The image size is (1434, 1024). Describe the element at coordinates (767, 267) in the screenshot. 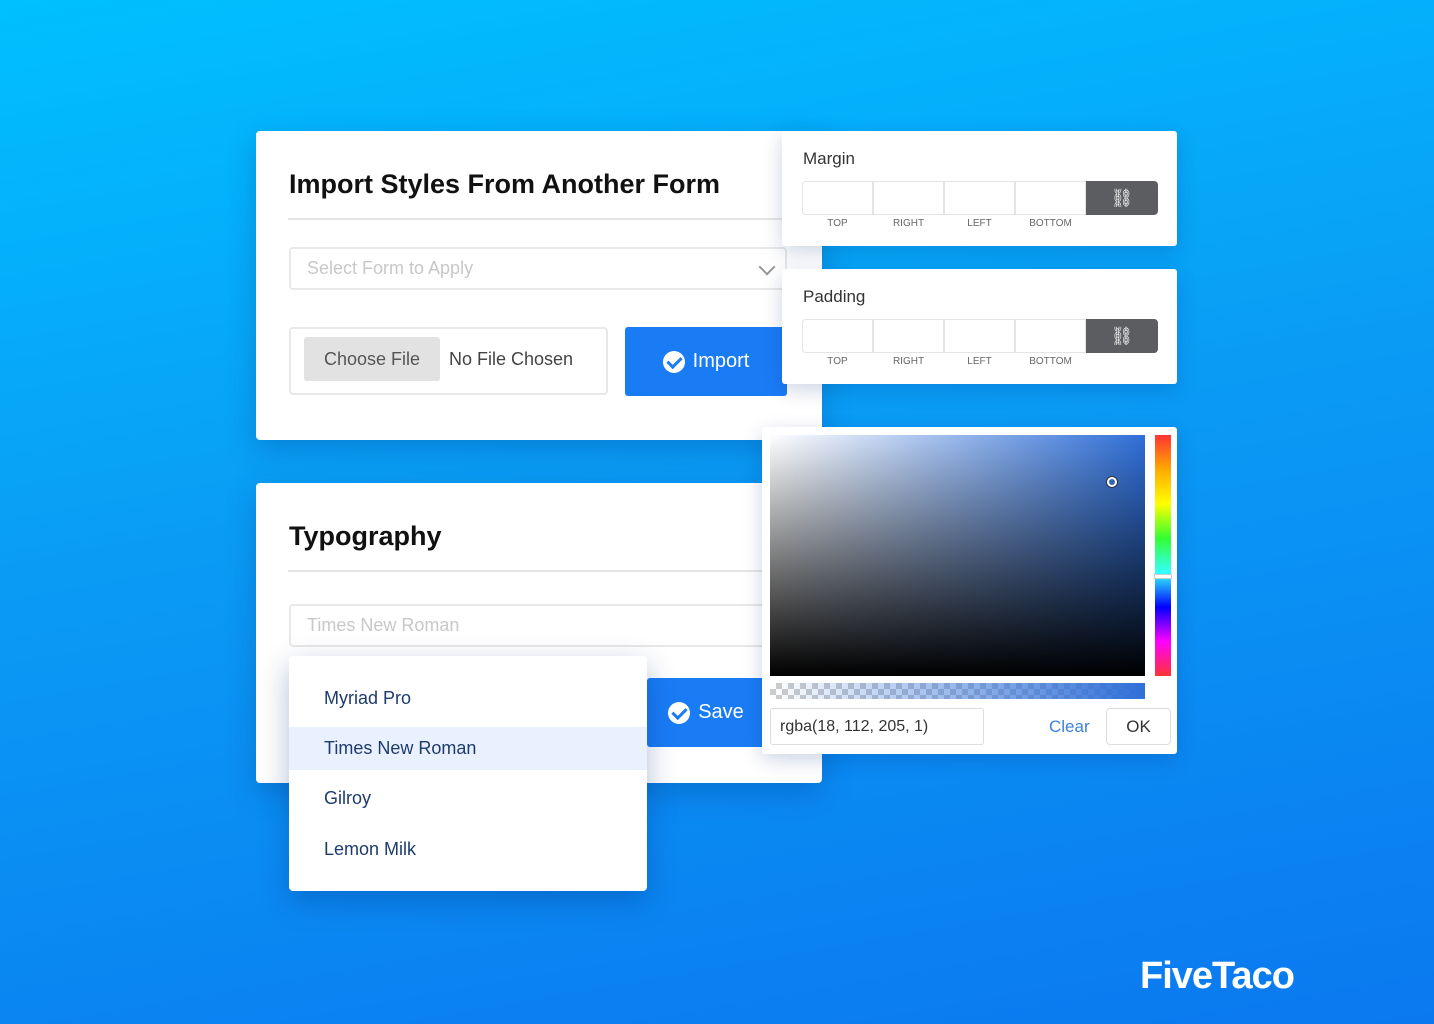

I see `chevron-down-icon` at that location.